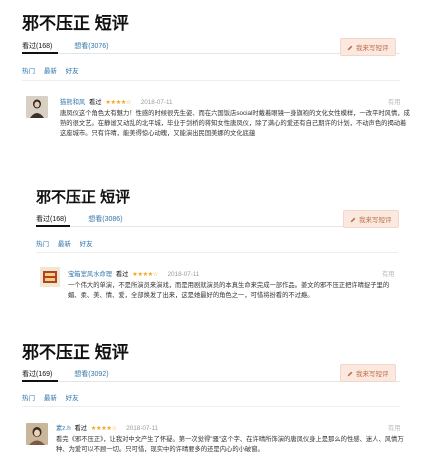 The height and width of the screenshot is (459, 426). Describe the element at coordinates (91, 46) in the screenshot. I see `tab-want-to-watch: 想看(3076)` at that location.